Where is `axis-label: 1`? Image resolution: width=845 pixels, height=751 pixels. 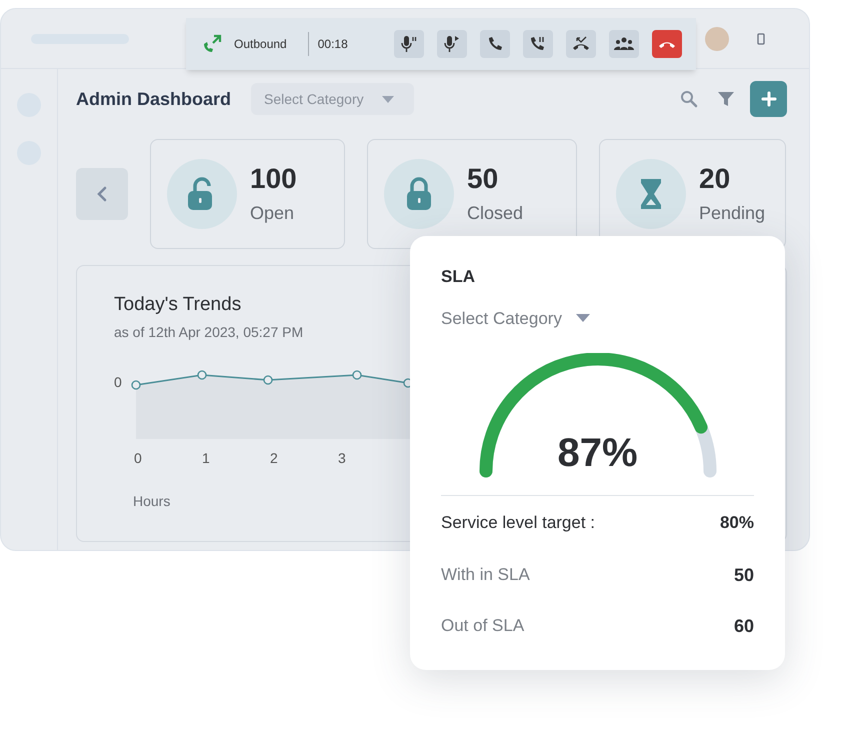 axis-label: 1 is located at coordinates (206, 458).